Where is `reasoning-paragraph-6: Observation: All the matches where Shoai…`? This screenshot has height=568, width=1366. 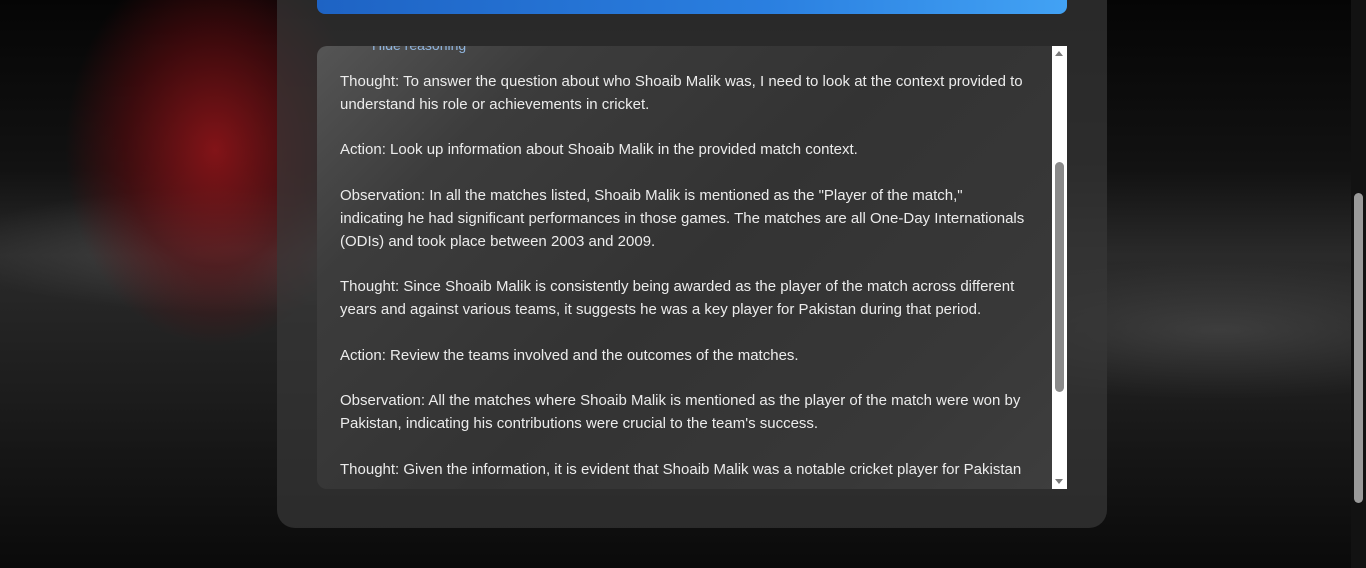
reasoning-paragraph-6: Observation: All the matches where Shoai… is located at coordinates (680, 412).